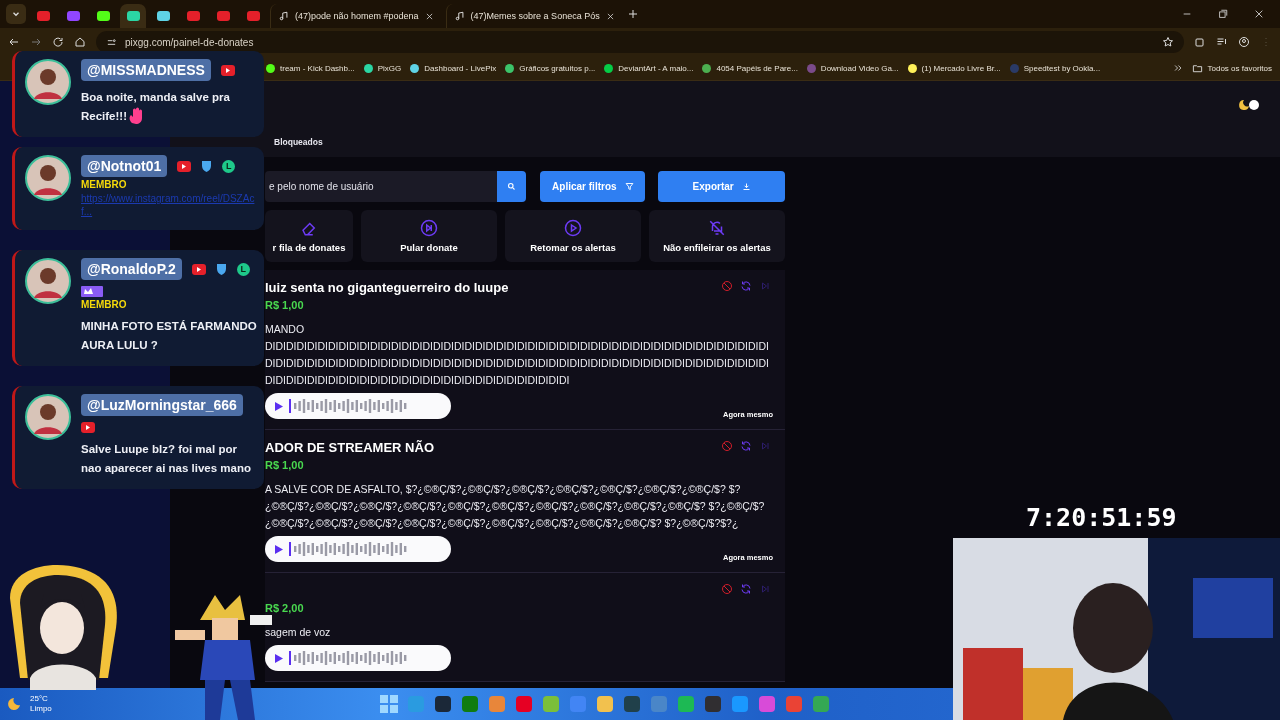  I want to click on filter-button: Aplicar filtros, so click(593, 186).